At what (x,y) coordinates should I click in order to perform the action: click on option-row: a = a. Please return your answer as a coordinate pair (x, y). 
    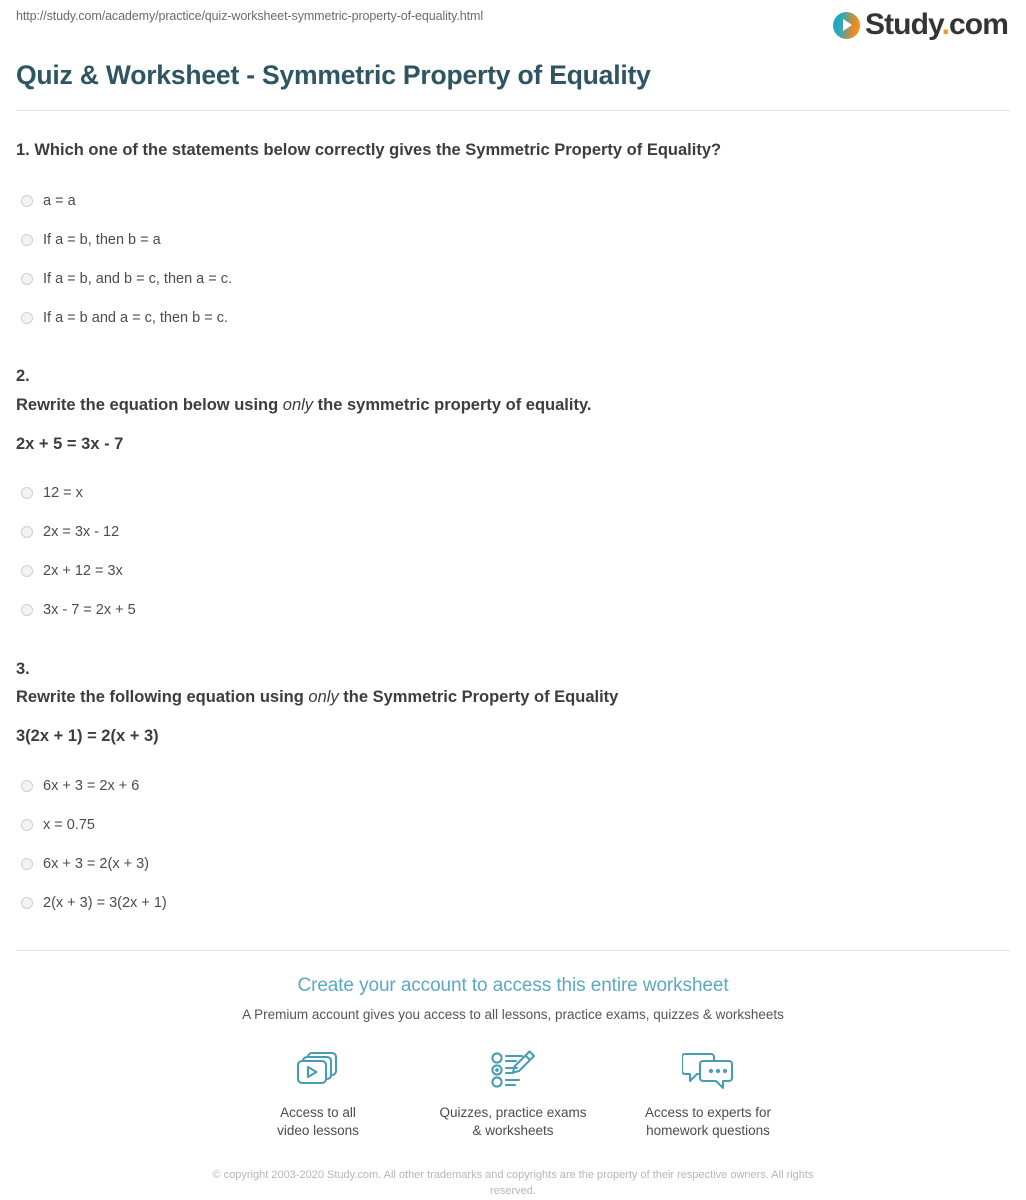
    Looking at the image, I should click on (513, 200).